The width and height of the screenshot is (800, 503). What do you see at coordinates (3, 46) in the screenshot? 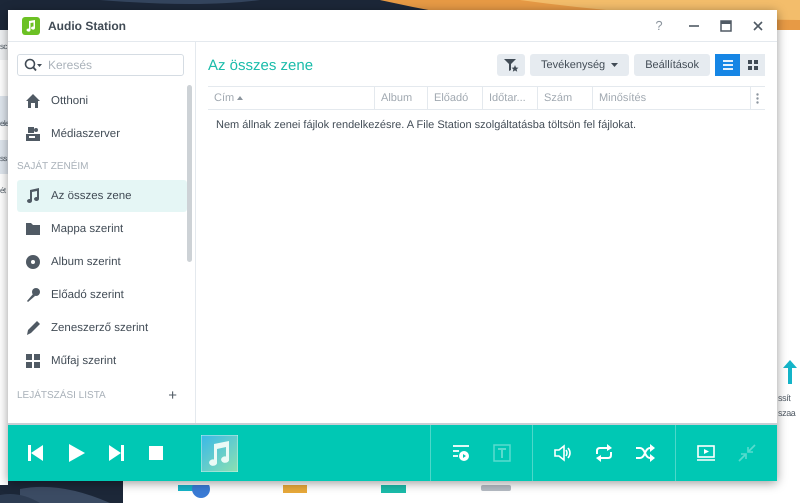
I see `background-text: sc` at bounding box center [3, 46].